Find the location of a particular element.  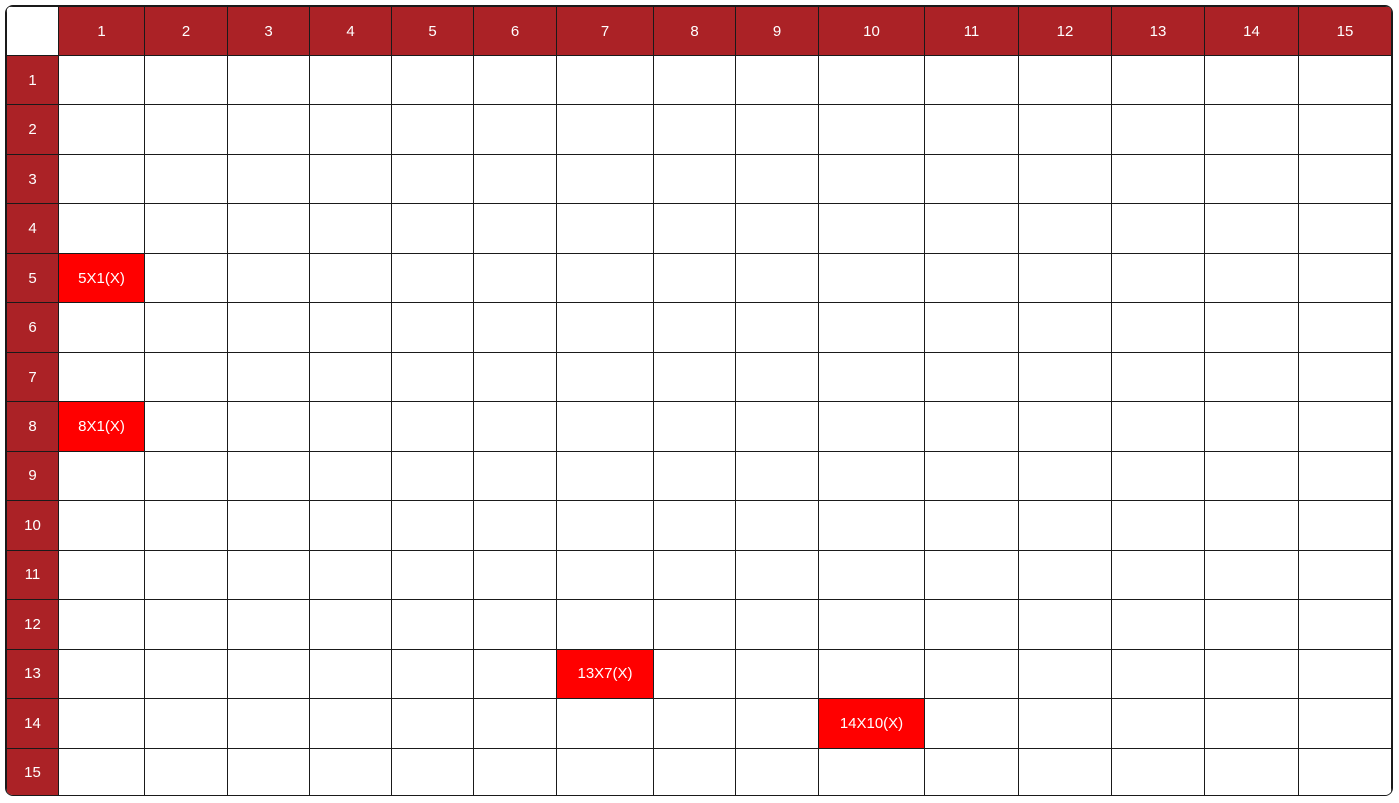

marked-cell: 5X1(X) is located at coordinates (101, 278).